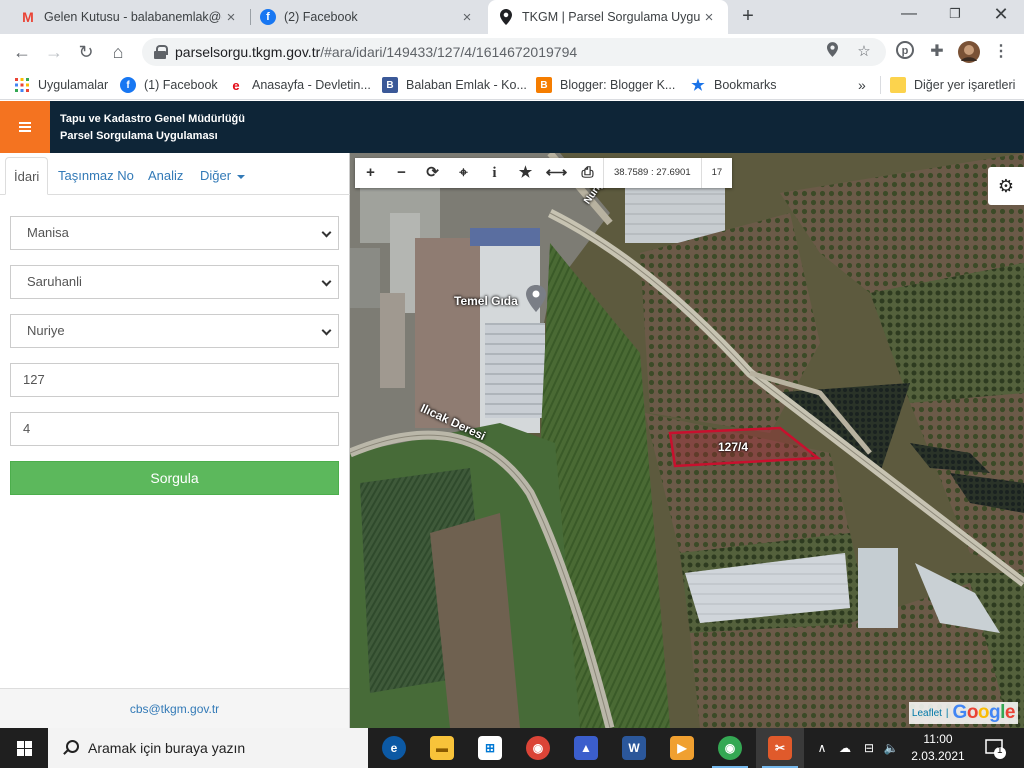 This screenshot has width=1024, height=768. I want to click on pinterest-icon: p, so click(905, 52).